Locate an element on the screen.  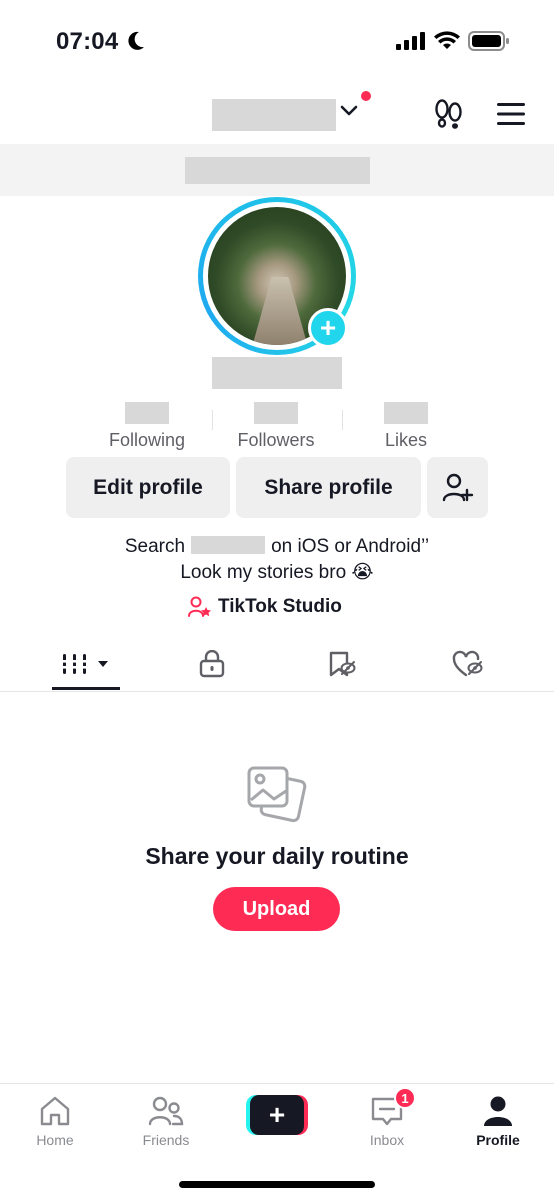
add-friend-icon is located at coordinates (457, 487).